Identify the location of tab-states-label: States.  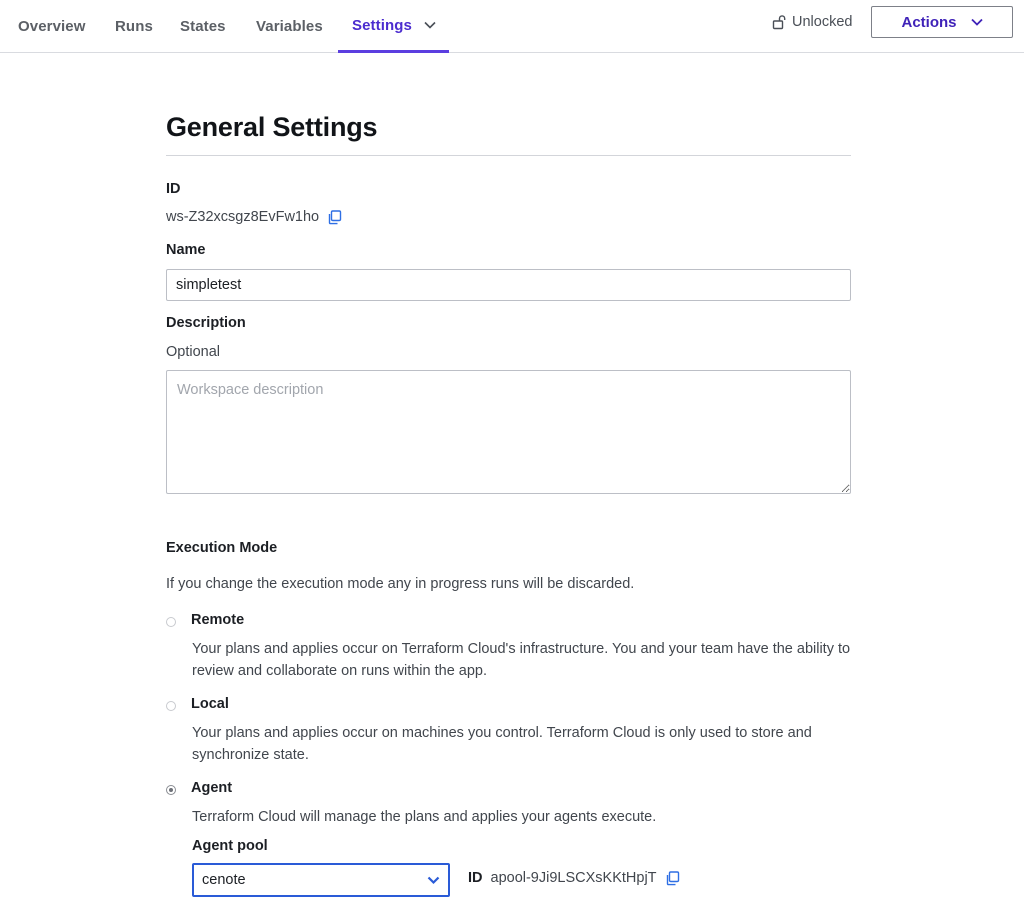
(203, 26).